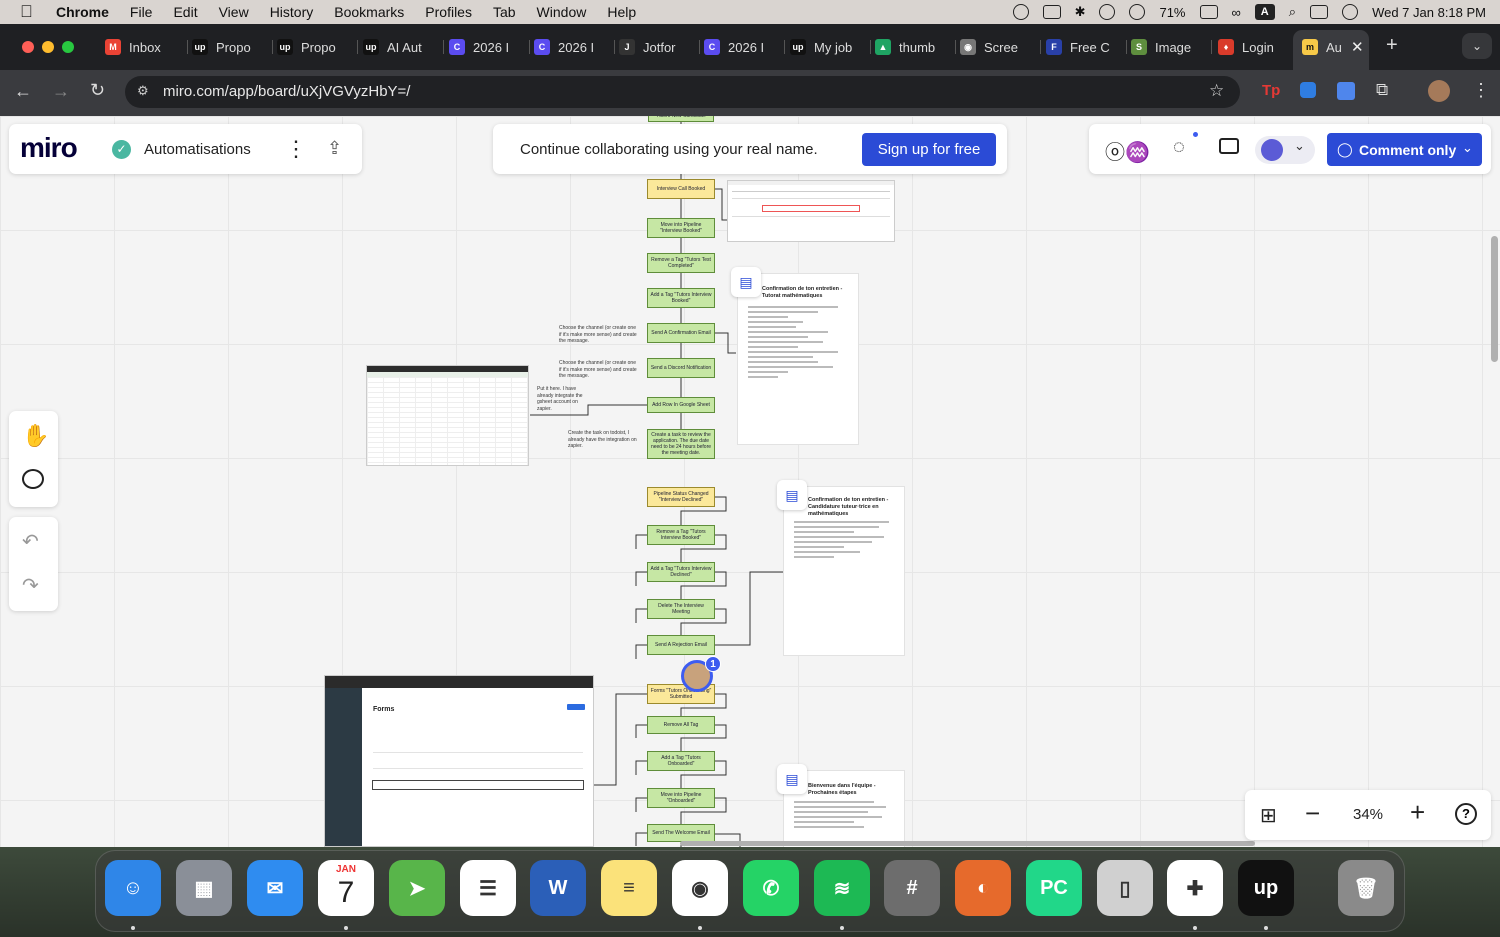 The height and width of the screenshot is (937, 1500). What do you see at coordinates (286, 91) in the screenshot?
I see `address-url: miro.com/app/board/uXjVGVyzHbY=/` at bounding box center [286, 91].